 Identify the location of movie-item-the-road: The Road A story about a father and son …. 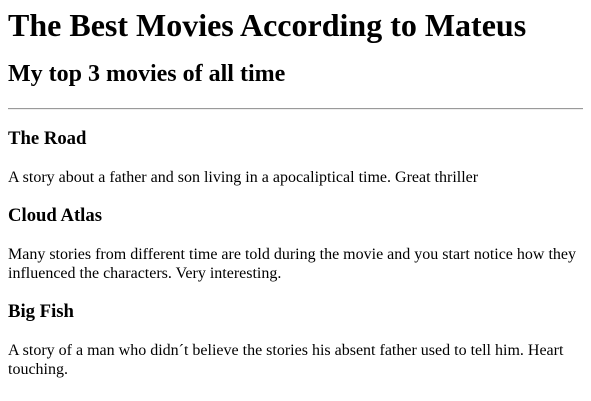
(295, 157).